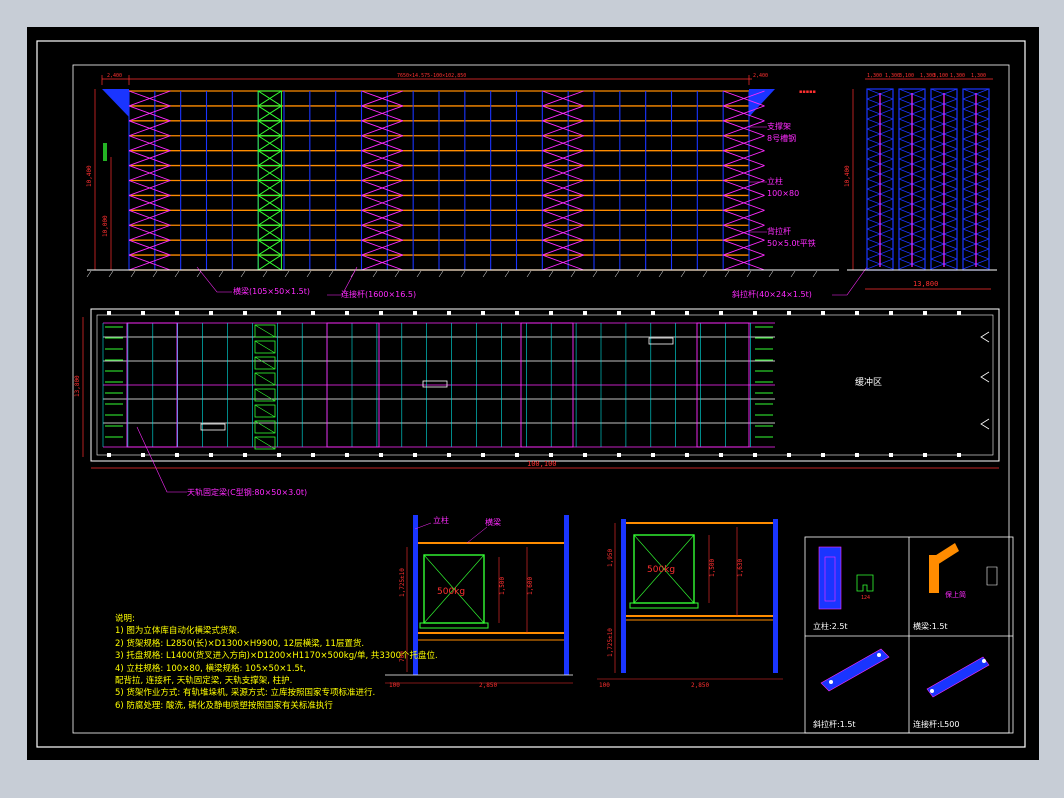 The image size is (1064, 798). I want to click on plan-width: 100,100, so click(542, 464).